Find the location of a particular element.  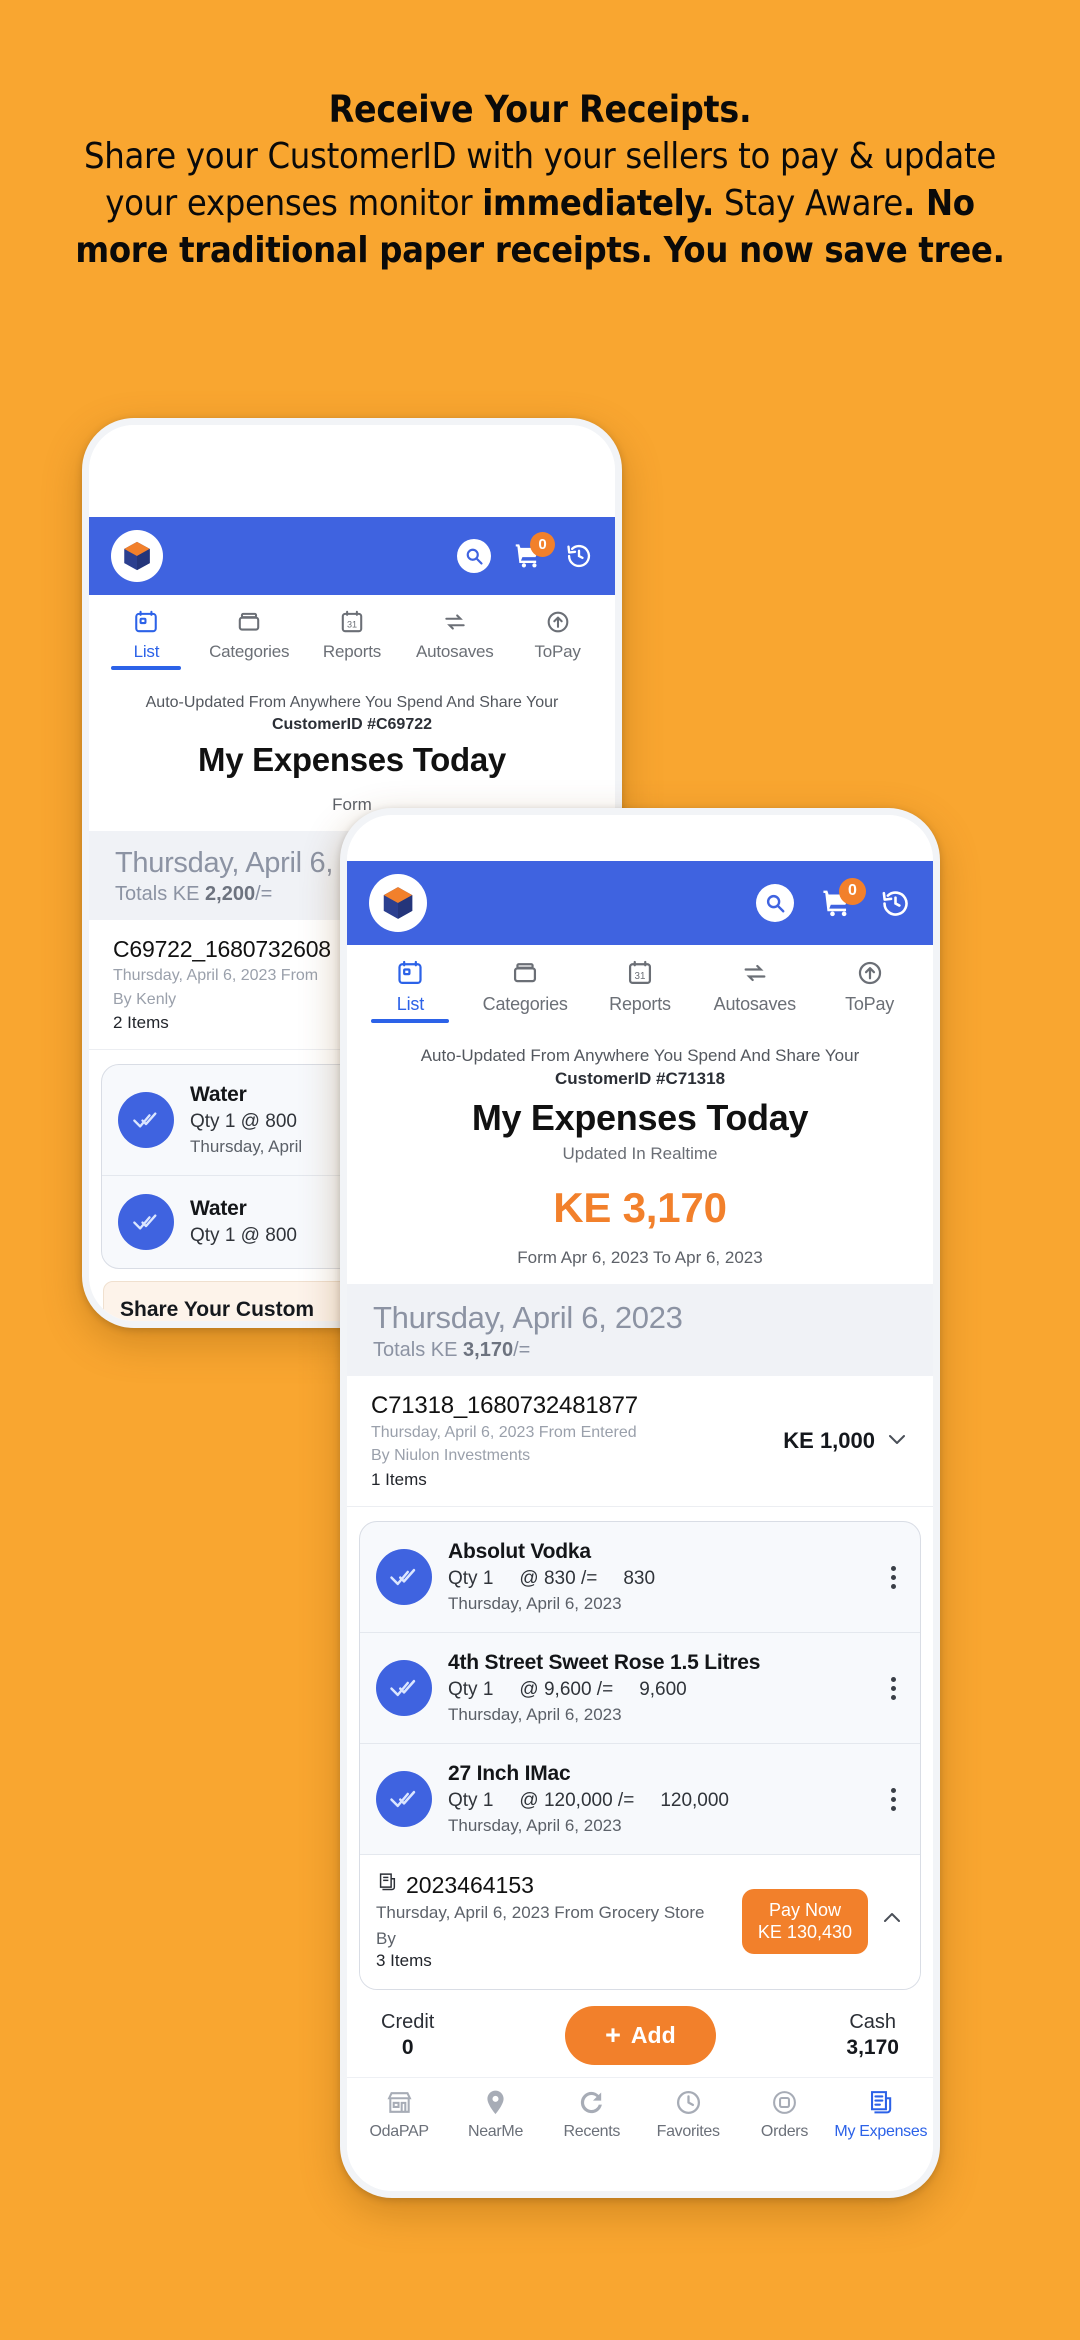

cash-summary: Cash 3,170 is located at coordinates (872, 2035).